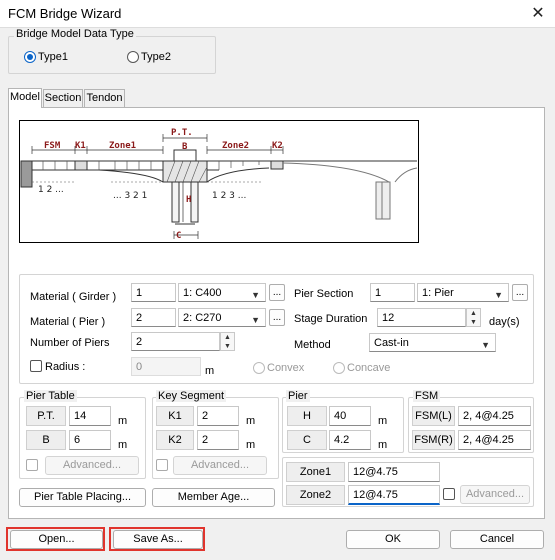 Image resolution: width=555 pixels, height=560 pixels. What do you see at coordinates (463, 292) in the screenshot?
I see `pier-section-select: 1: Pier ▼` at bounding box center [463, 292].